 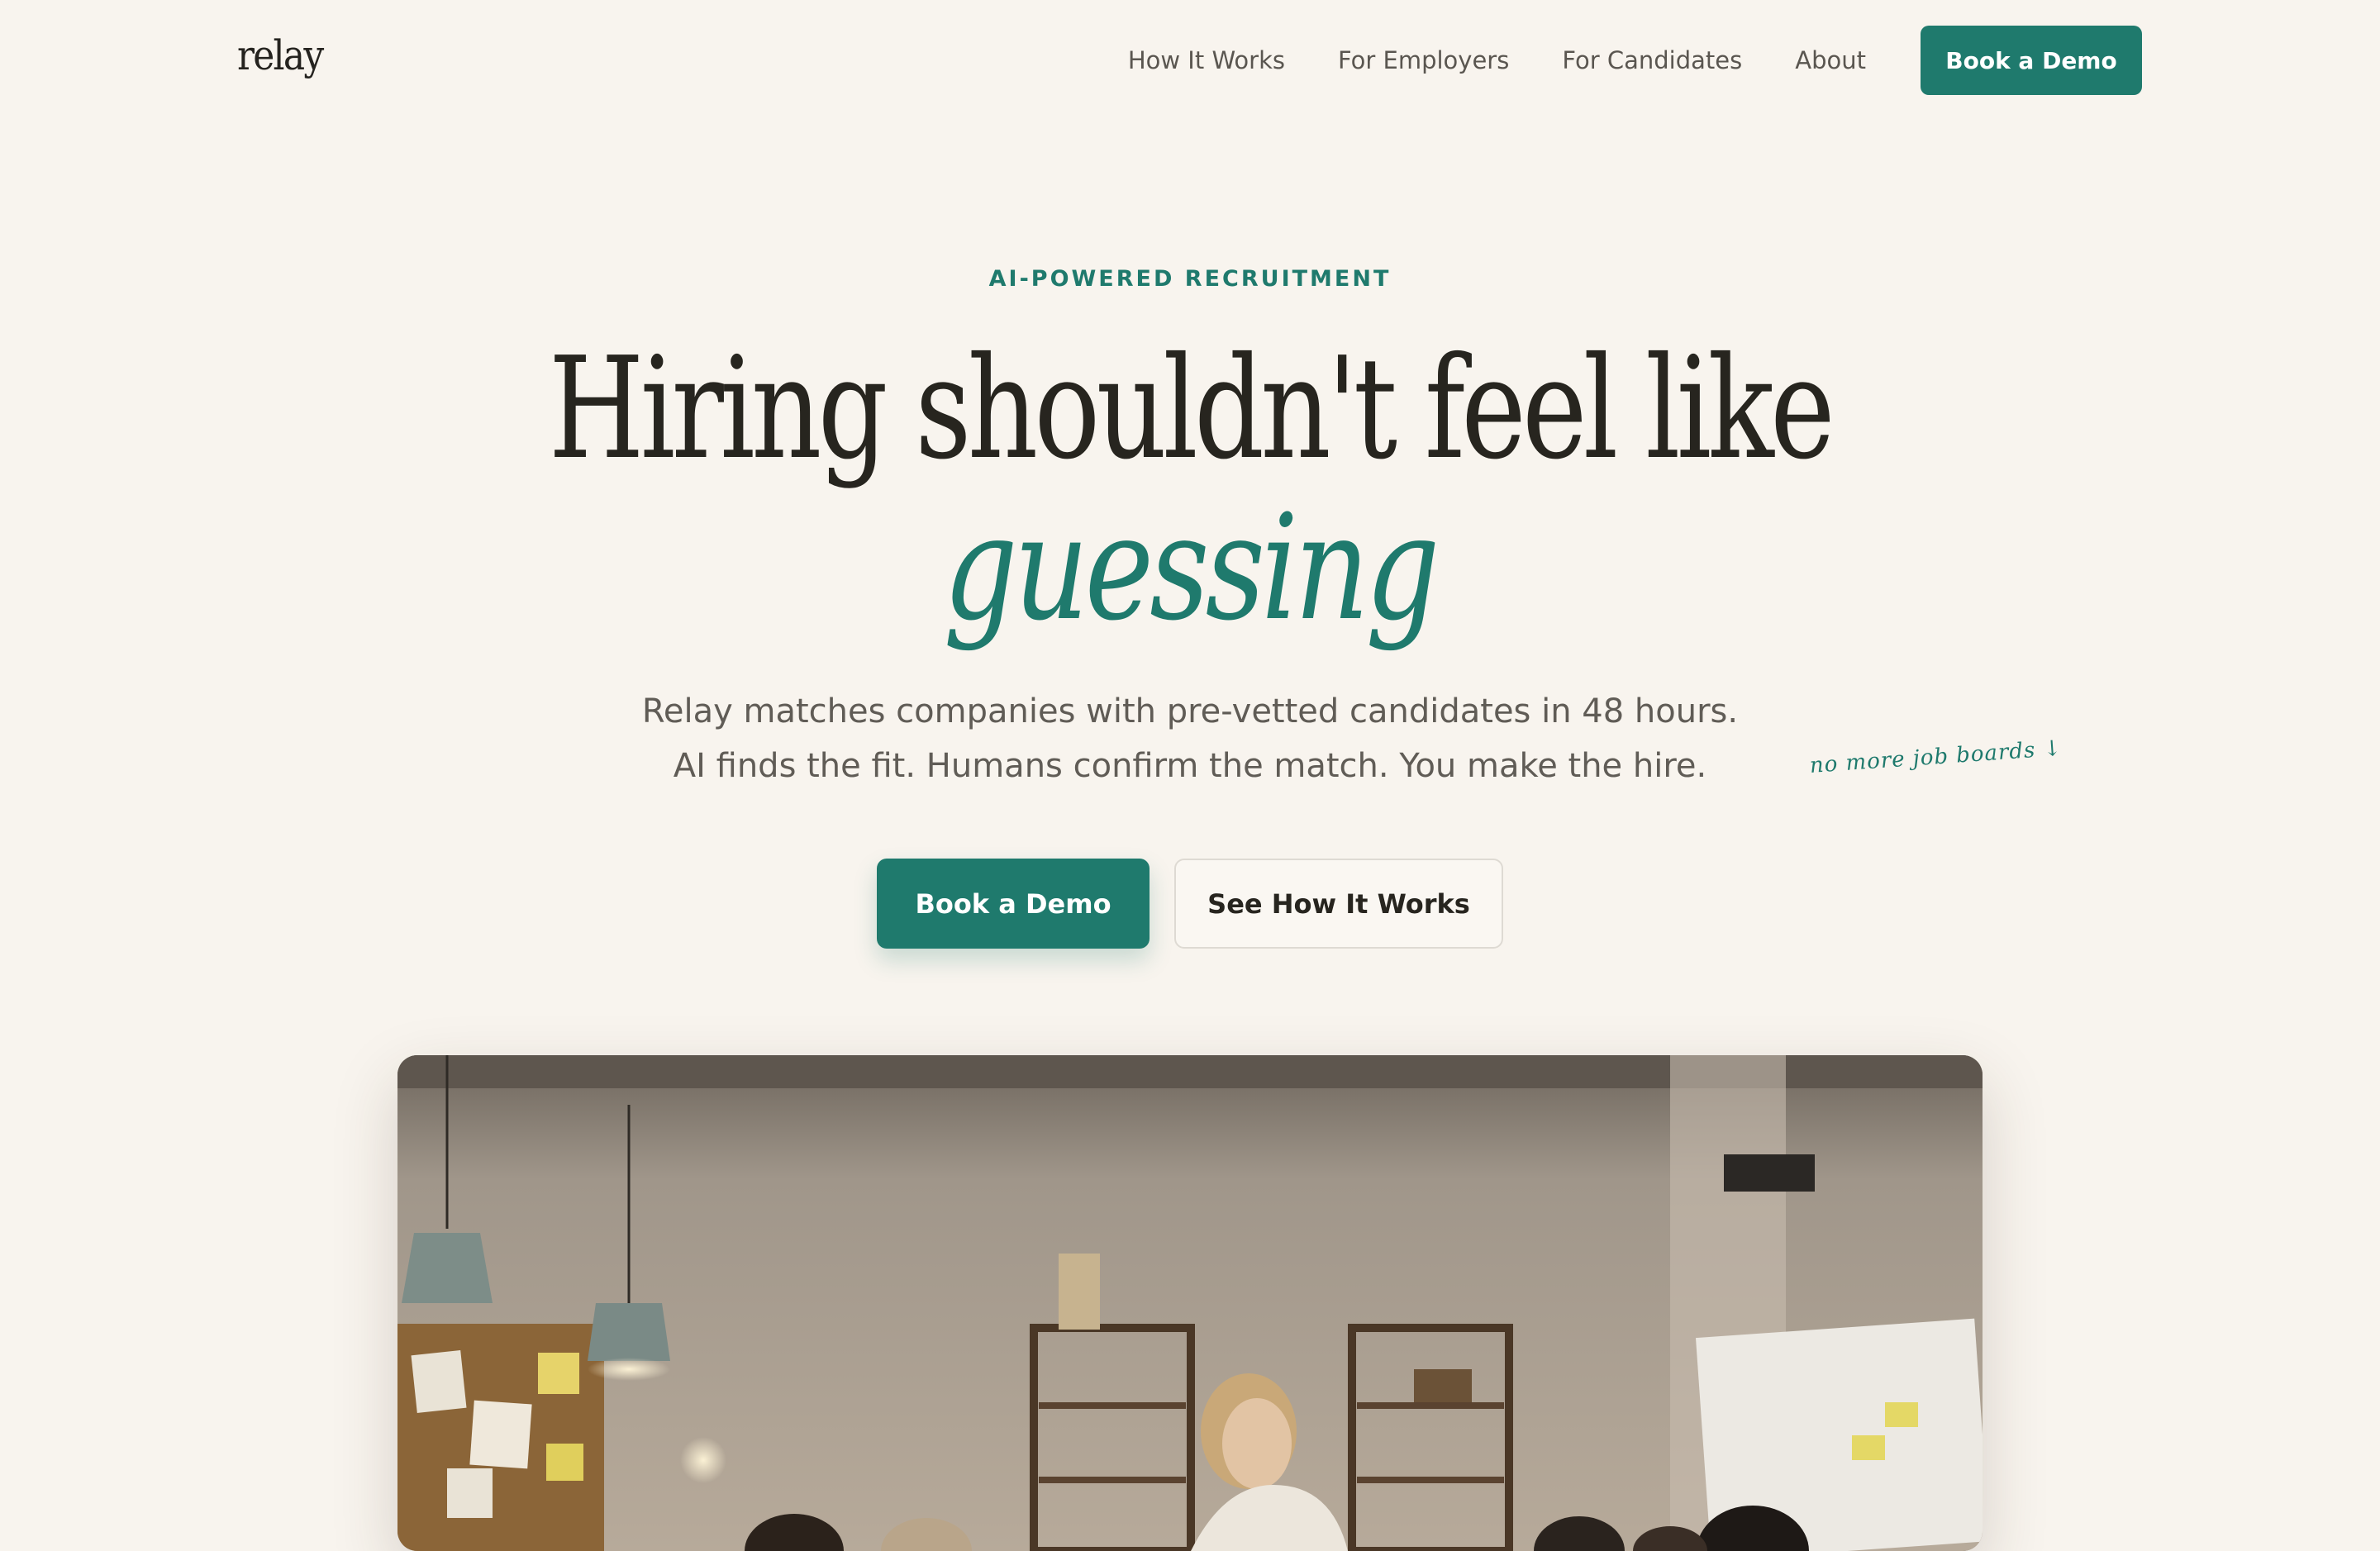 I want to click on hero-headline: Hiring shouldn't feel like, so click(x=1190, y=409).